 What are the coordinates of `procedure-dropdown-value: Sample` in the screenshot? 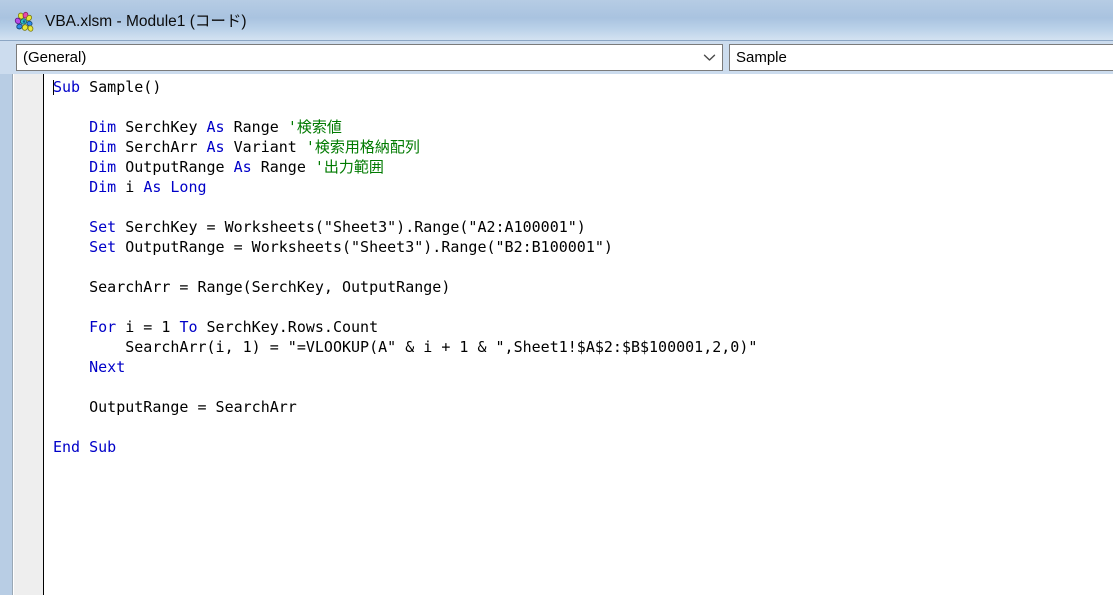 It's located at (761, 57).